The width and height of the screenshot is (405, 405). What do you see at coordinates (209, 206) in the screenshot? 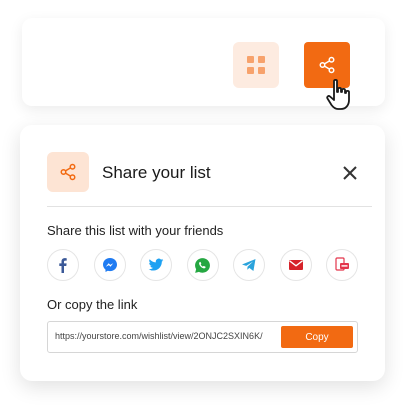
I see `divider` at bounding box center [209, 206].